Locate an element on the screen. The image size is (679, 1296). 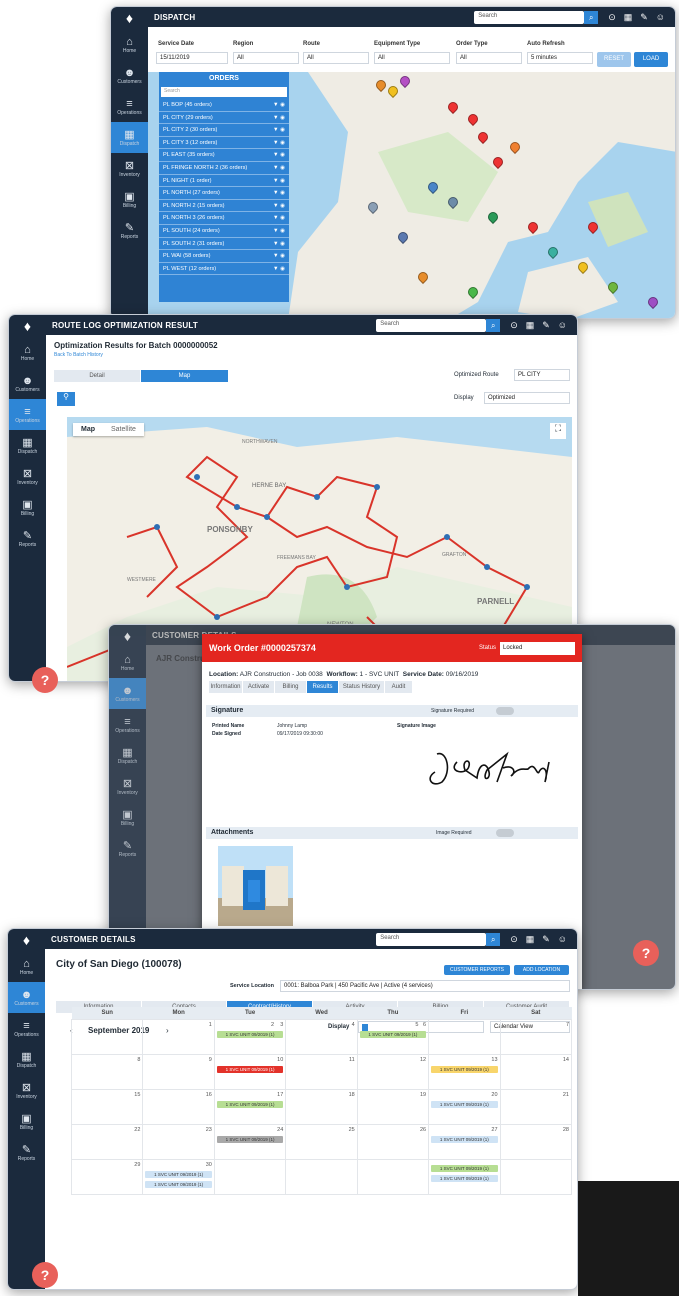
calendar-day: 27 1 SVC UNIT 09/2019 (1) is located at coordinates (464, 1141).